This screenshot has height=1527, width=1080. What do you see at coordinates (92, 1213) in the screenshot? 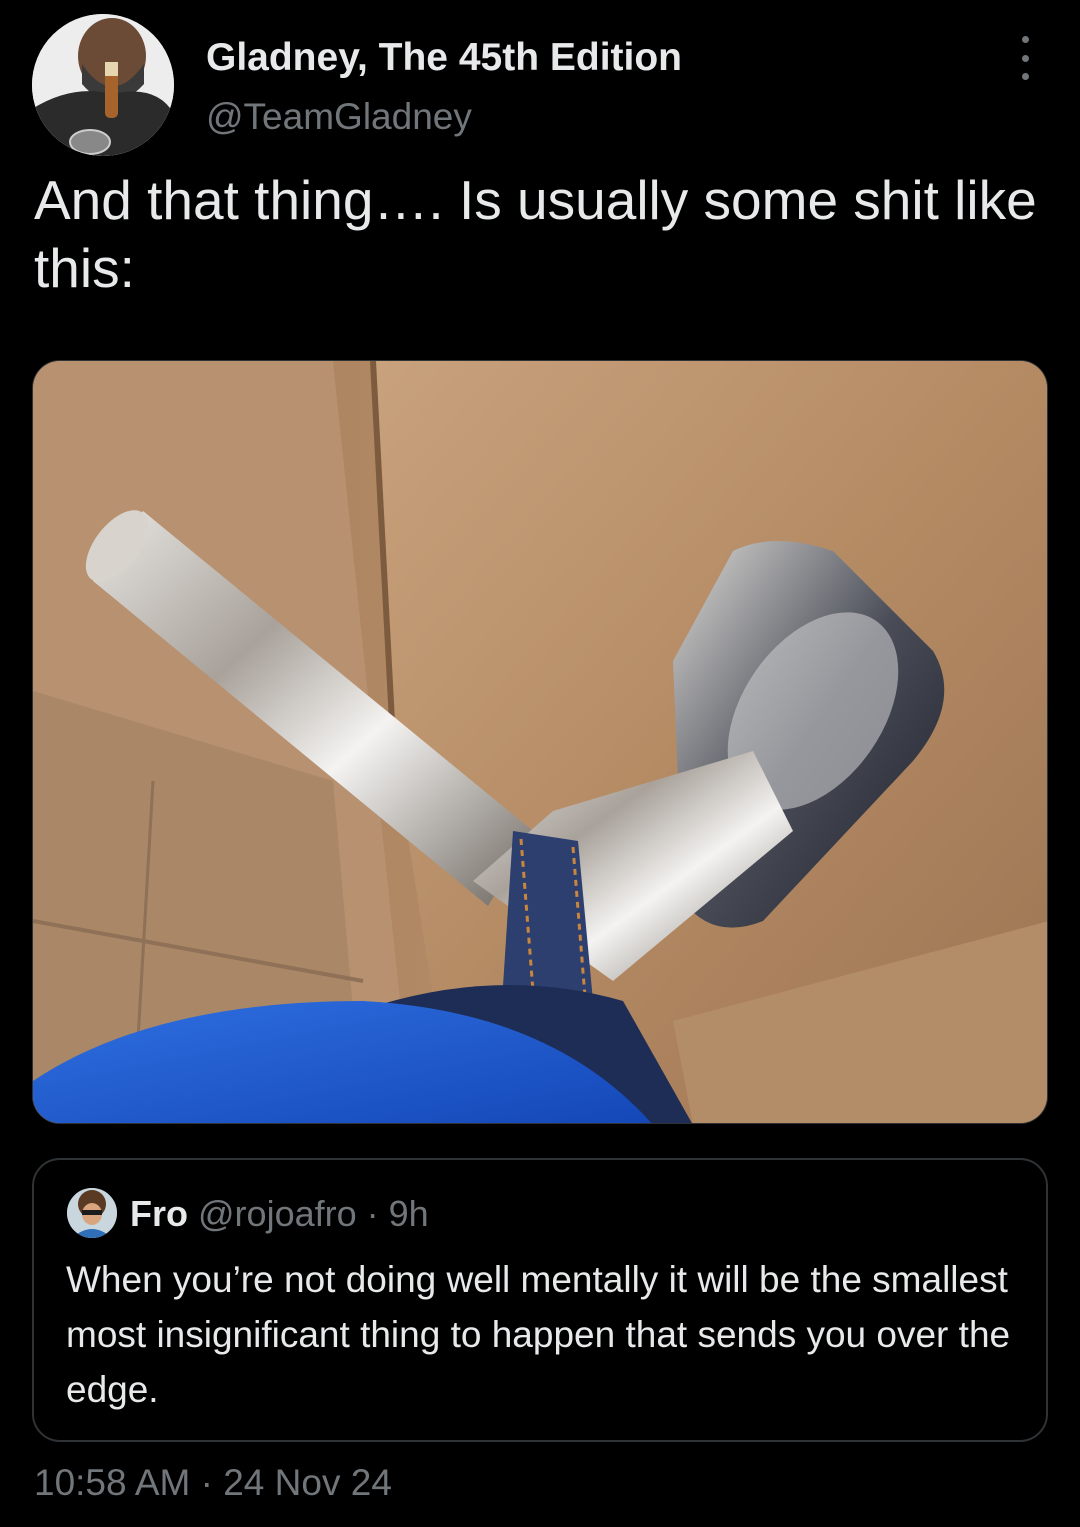
I see `quoted-author-avatar` at bounding box center [92, 1213].